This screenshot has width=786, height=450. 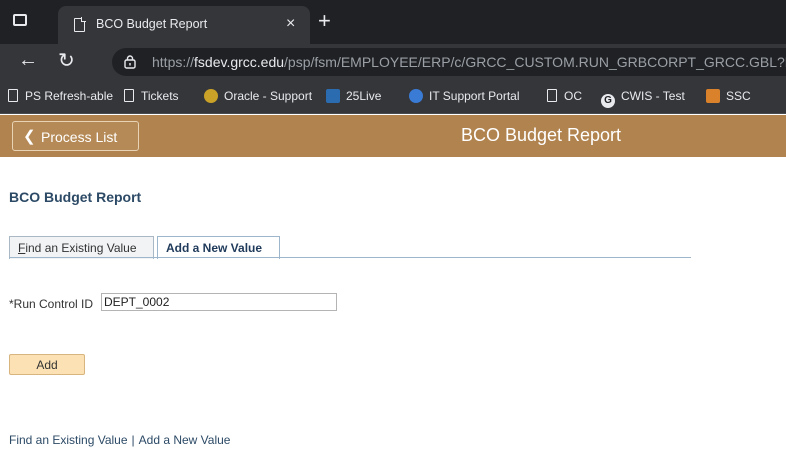 What do you see at coordinates (20, 20) in the screenshot?
I see `window-menu-icon` at bounding box center [20, 20].